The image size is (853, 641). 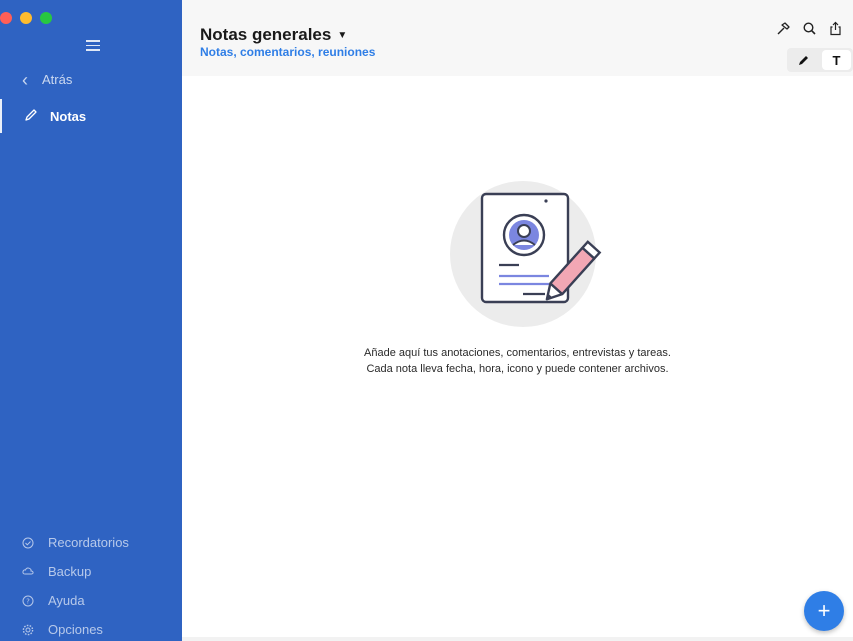 What do you see at coordinates (28, 629) in the screenshot?
I see `gear-icon` at bounding box center [28, 629].